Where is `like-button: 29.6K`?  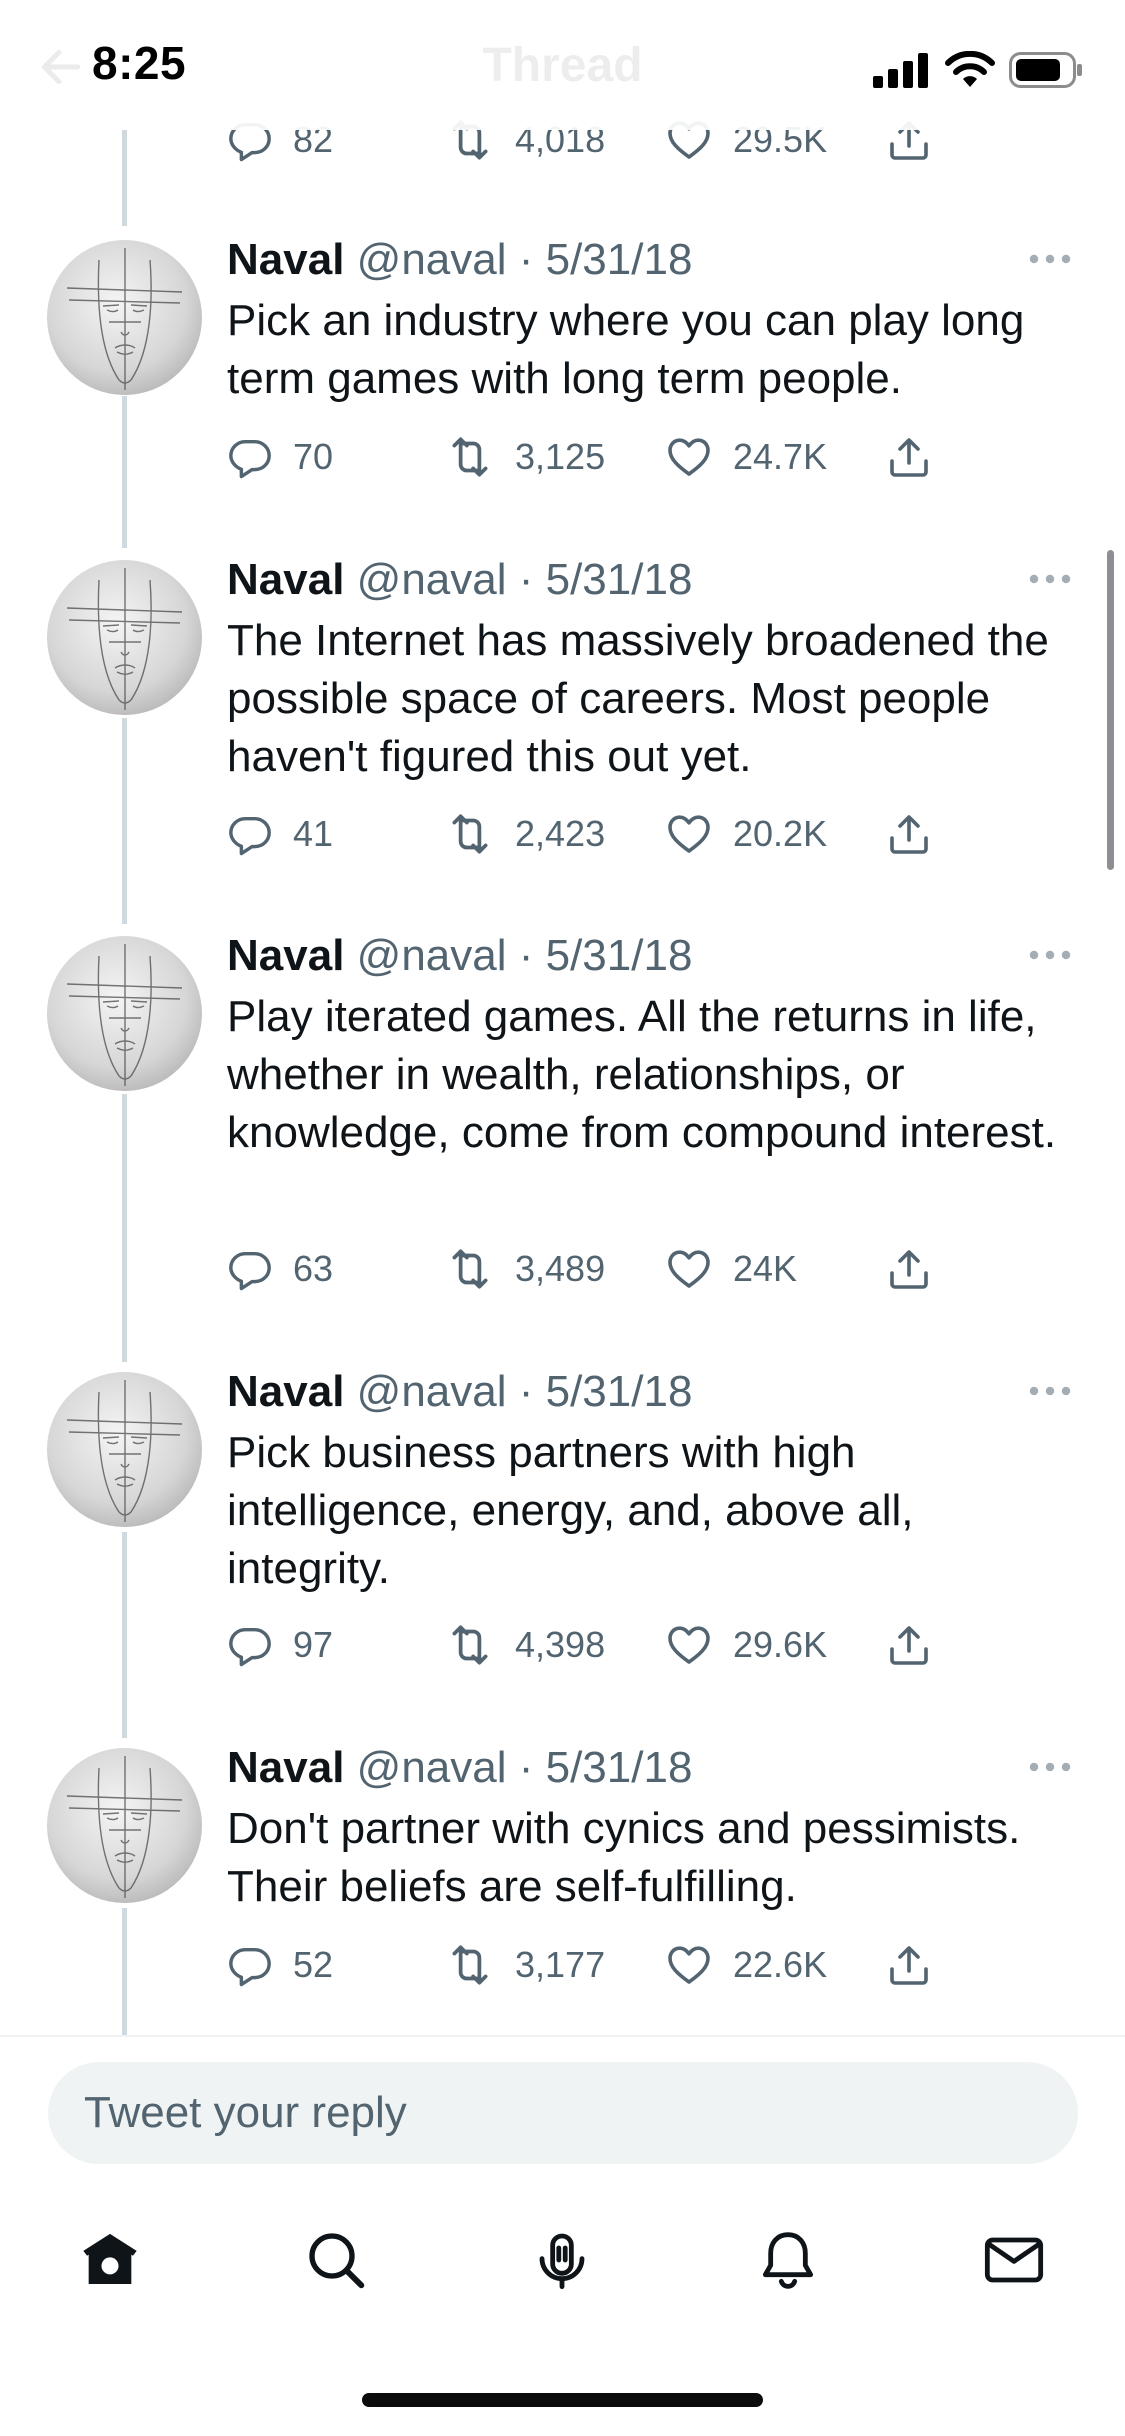
like-button: 29.6K is located at coordinates (746, 1645).